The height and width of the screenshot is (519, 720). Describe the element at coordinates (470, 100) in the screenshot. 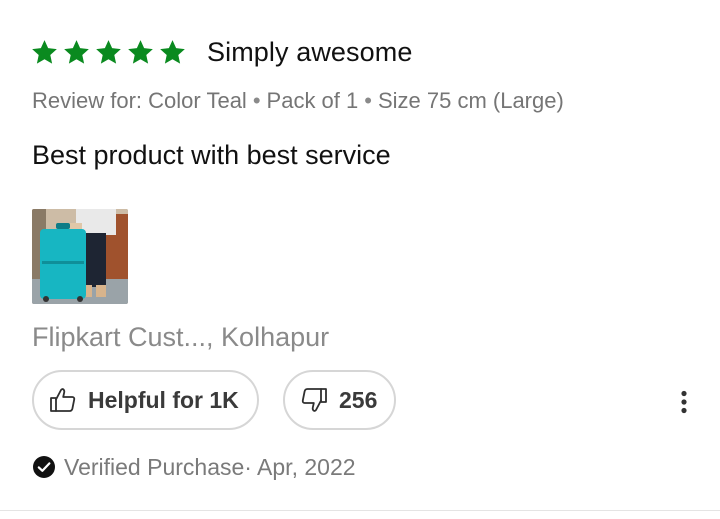

I see `variant-size: Size 75 cm (Large)` at that location.